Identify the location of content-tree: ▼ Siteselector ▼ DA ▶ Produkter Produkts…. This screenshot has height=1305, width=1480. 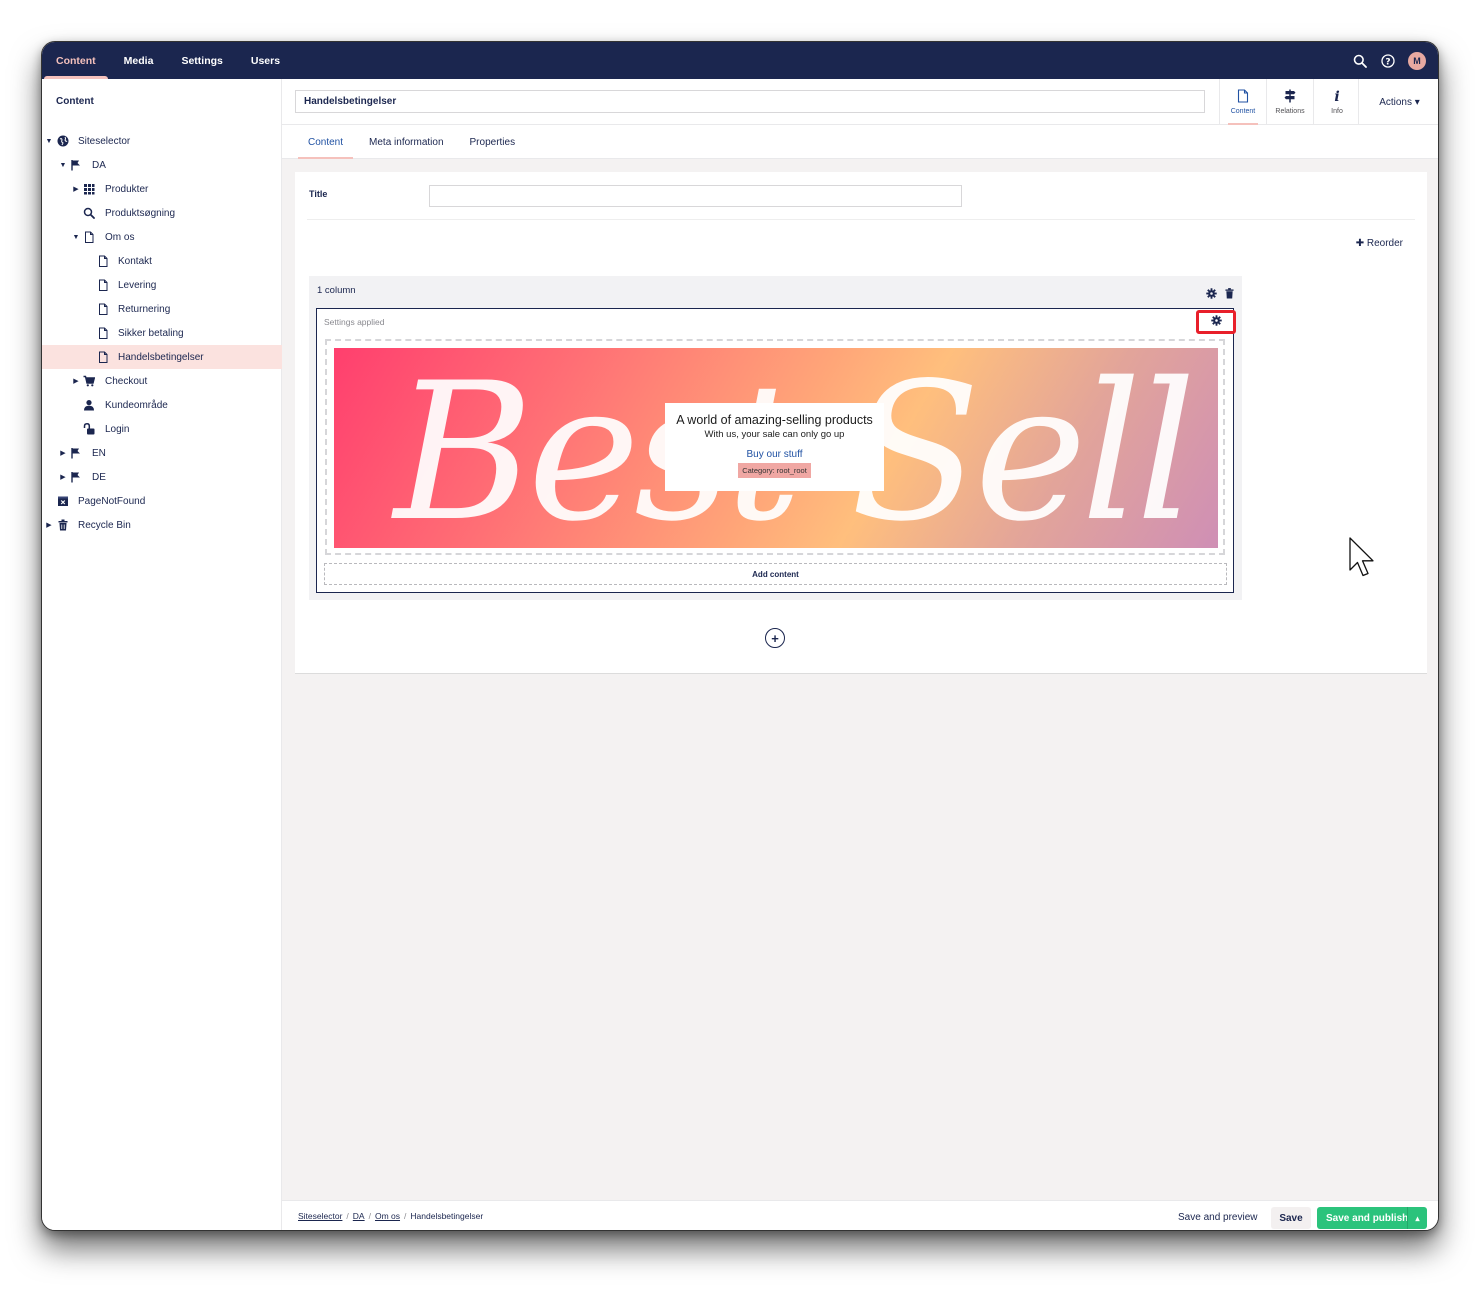
(162, 333).